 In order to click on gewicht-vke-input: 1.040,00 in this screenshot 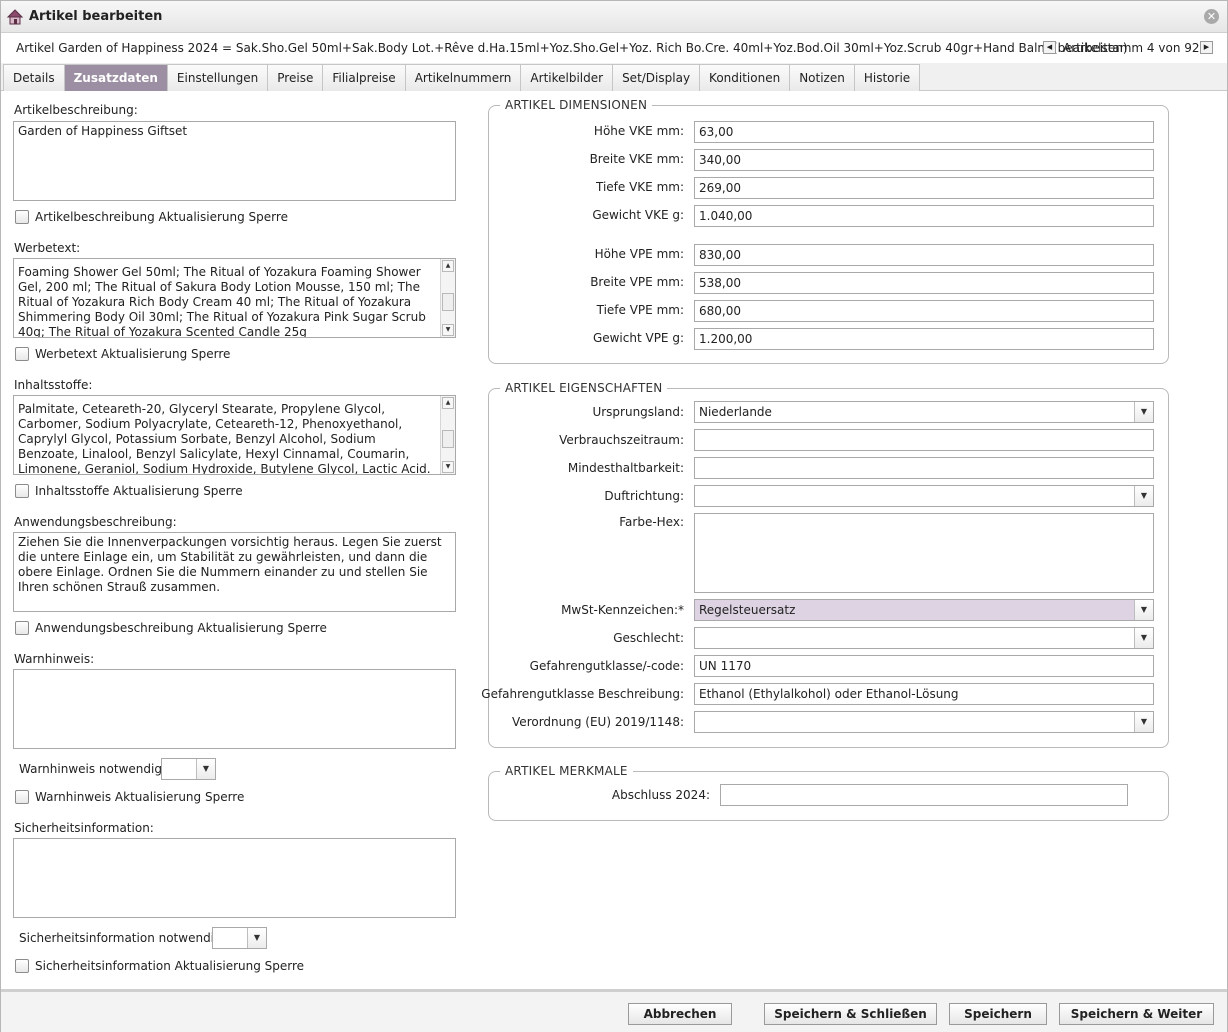, I will do `click(924, 216)`.